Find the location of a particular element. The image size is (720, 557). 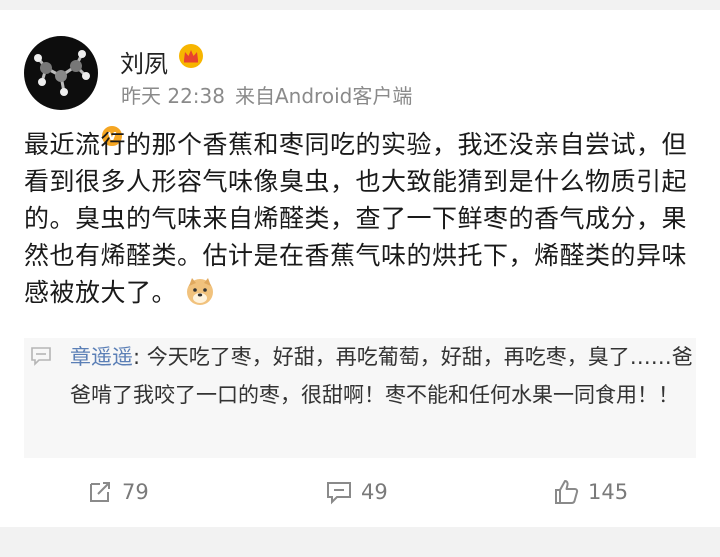

comment-icon is located at coordinates (41, 356).